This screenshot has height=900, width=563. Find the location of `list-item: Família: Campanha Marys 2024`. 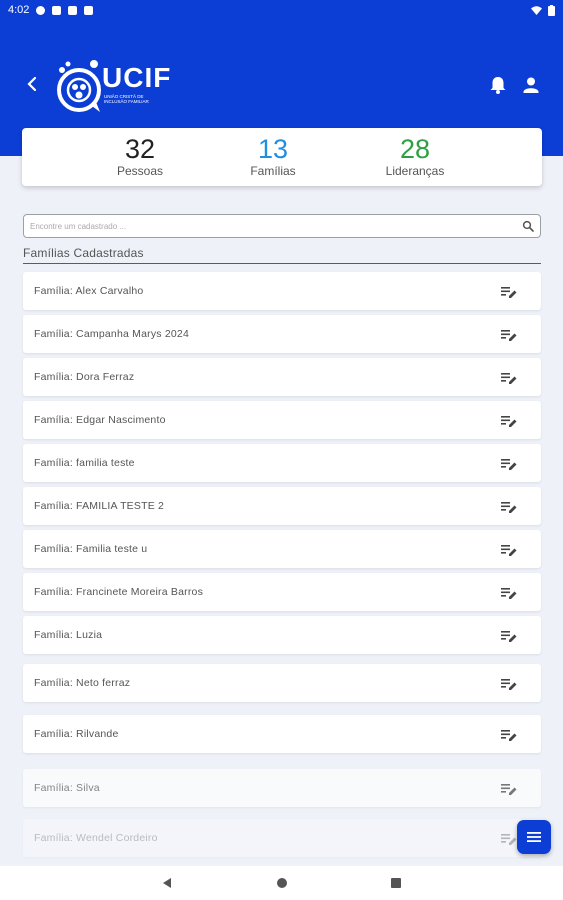

list-item: Família: Campanha Marys 2024 is located at coordinates (282, 334).